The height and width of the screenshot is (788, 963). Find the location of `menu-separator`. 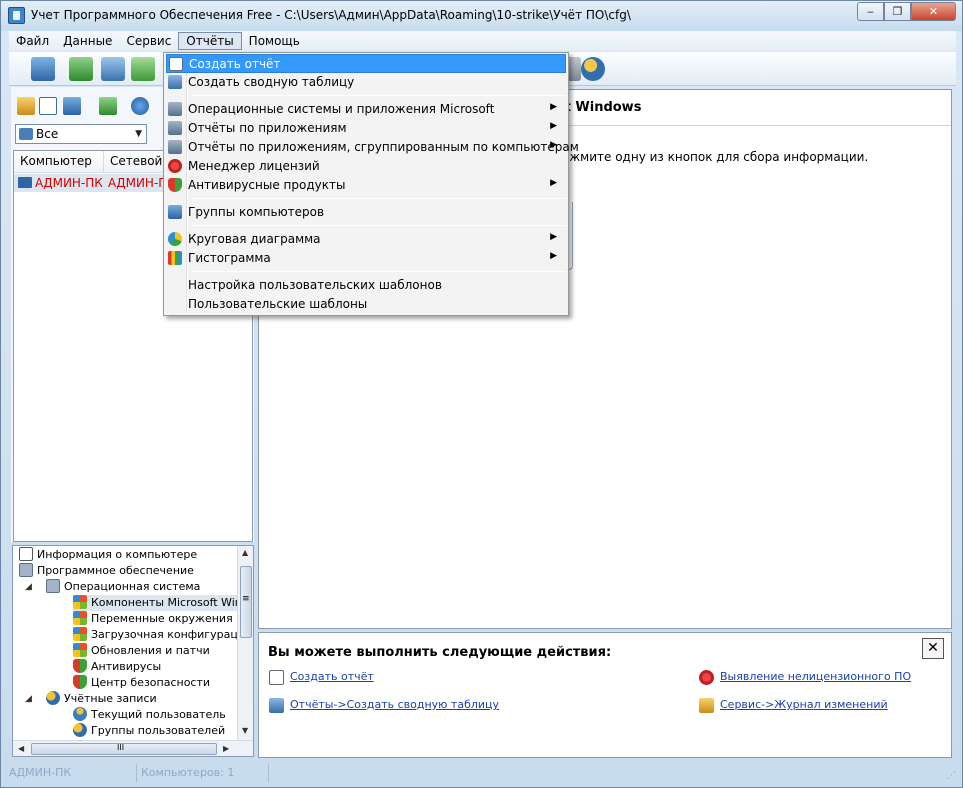

menu-separator is located at coordinates (379, 271).